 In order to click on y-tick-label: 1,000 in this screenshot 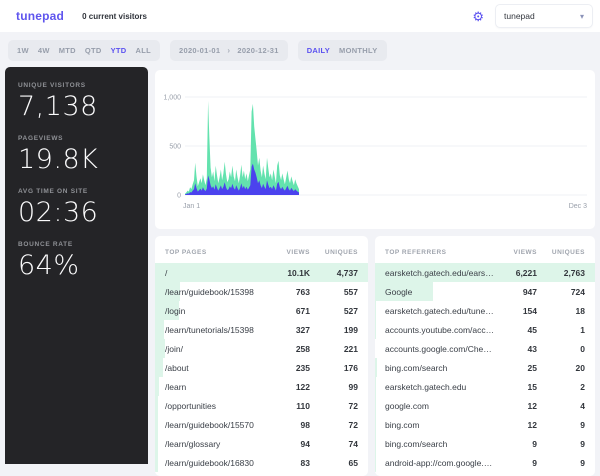, I will do `click(172, 98)`.